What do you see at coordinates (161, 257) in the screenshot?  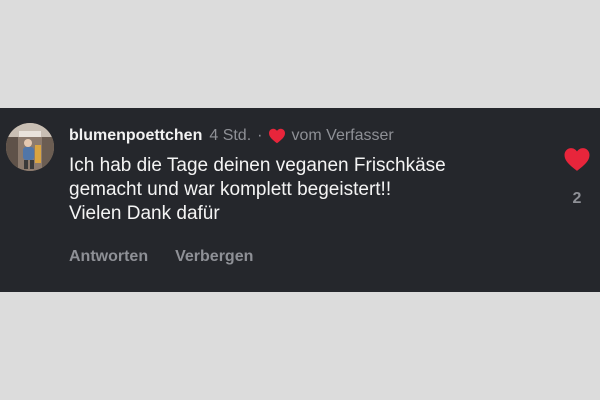 I see `comment-actions: Antworten Verbergen` at bounding box center [161, 257].